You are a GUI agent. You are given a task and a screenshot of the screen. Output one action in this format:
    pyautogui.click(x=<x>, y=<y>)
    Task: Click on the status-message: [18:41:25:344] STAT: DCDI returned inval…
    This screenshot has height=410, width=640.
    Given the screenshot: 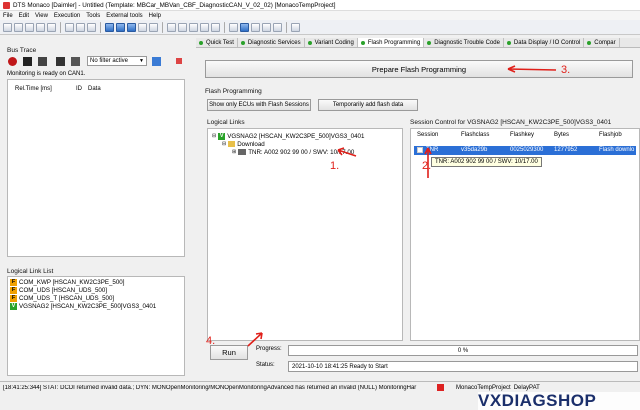 What is the action you would take?
    pyautogui.click(x=210, y=387)
    